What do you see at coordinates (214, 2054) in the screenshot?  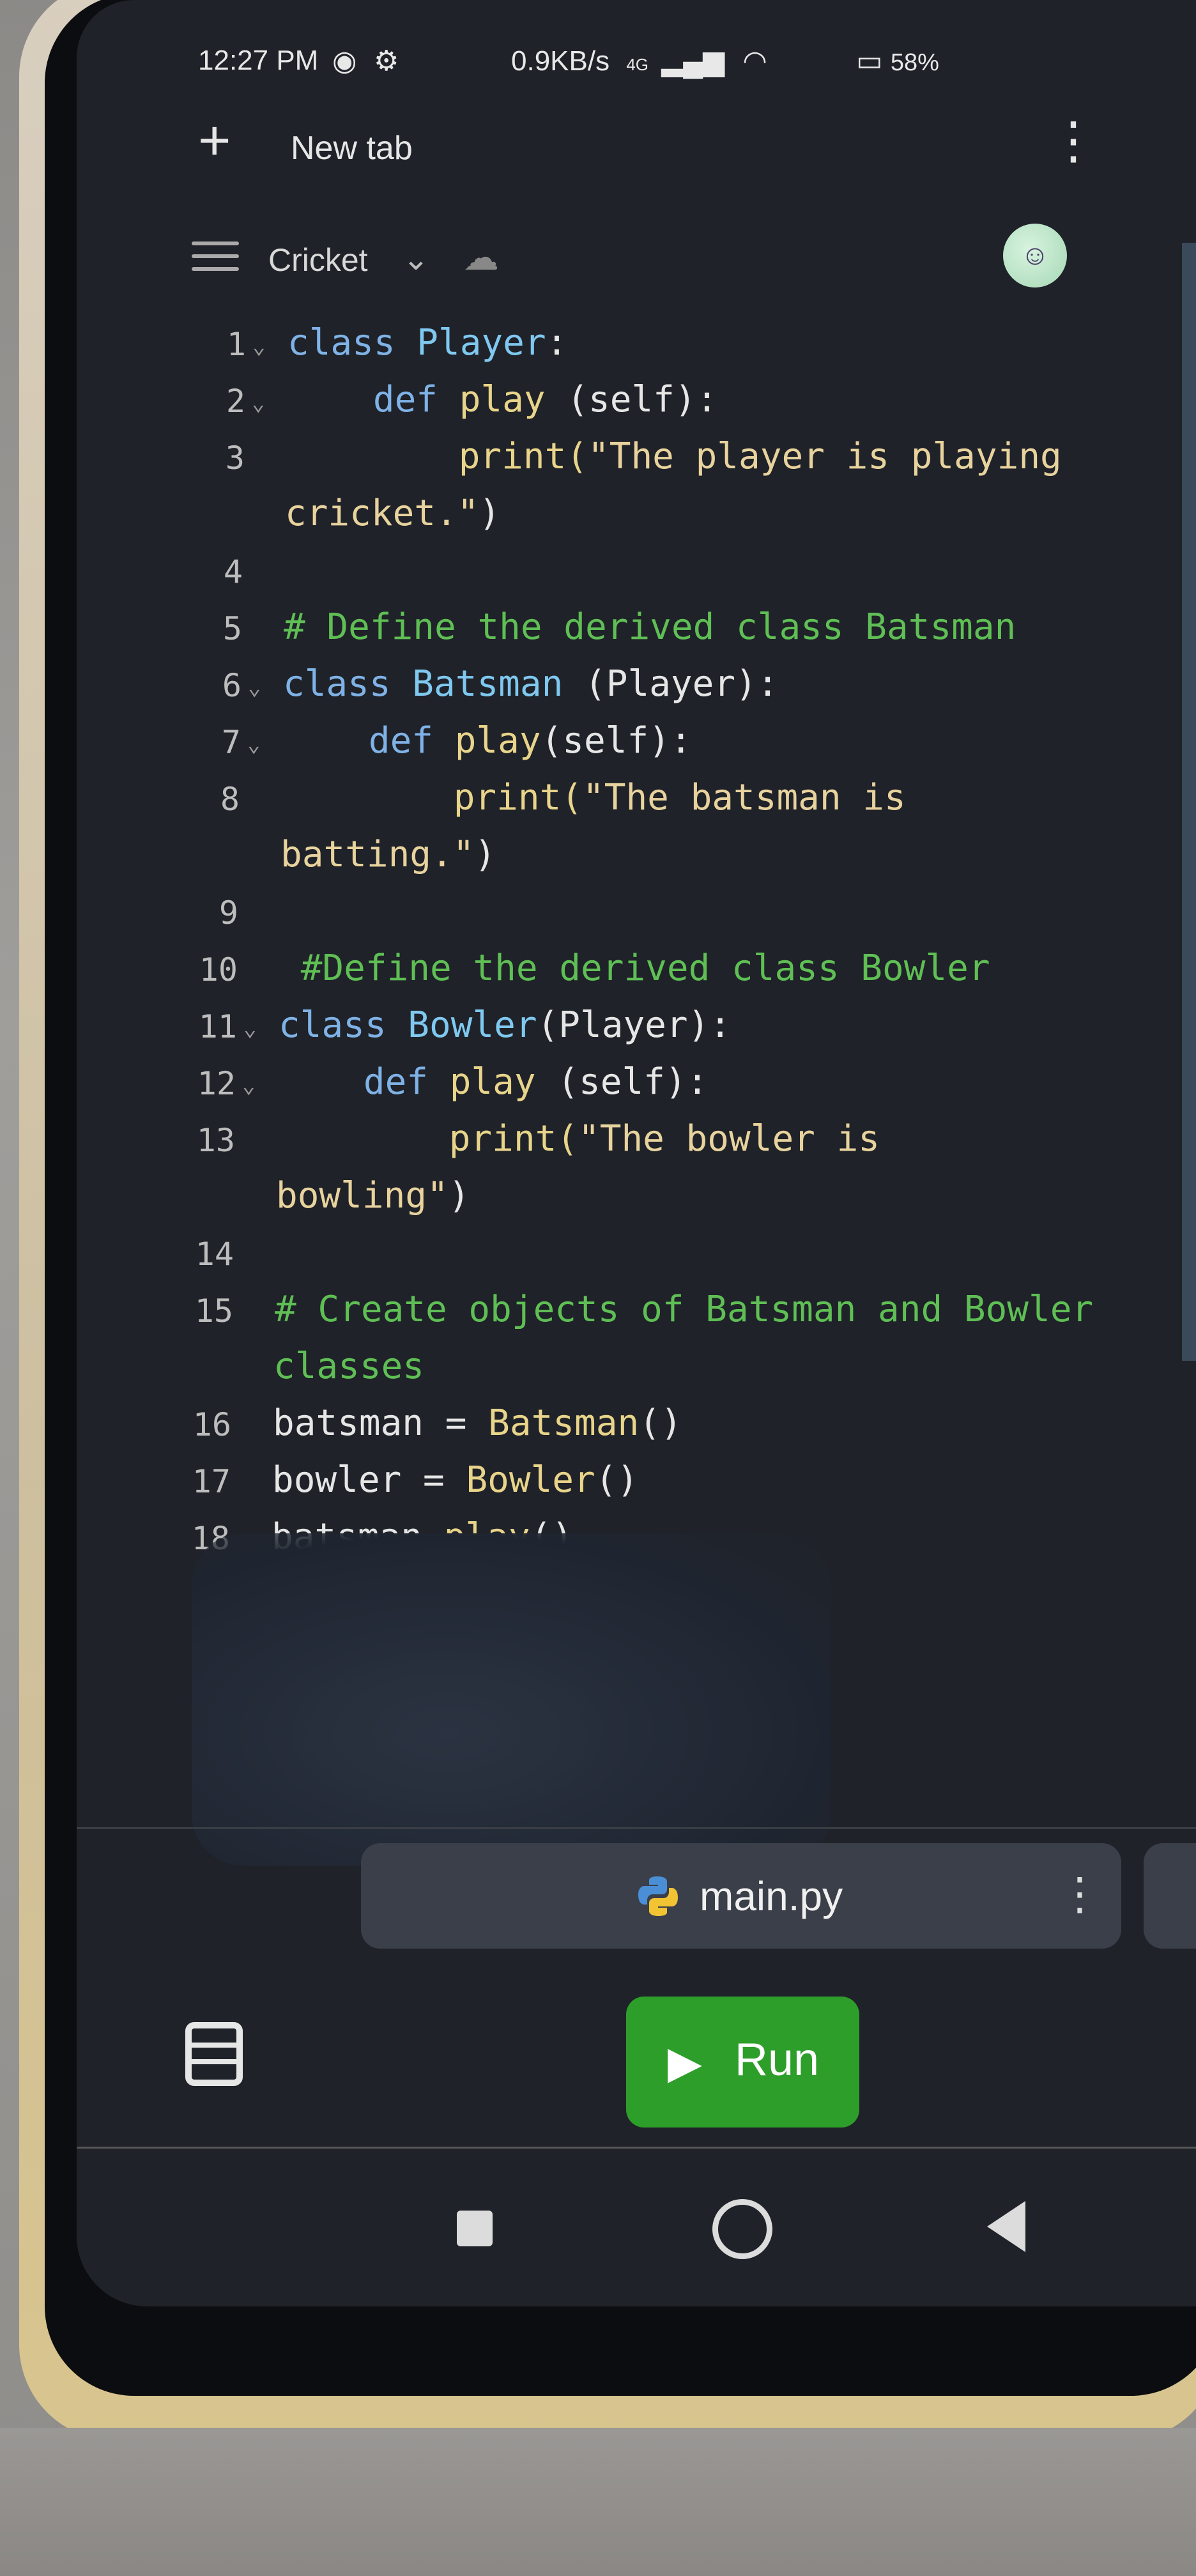 I see `layers-icon` at bounding box center [214, 2054].